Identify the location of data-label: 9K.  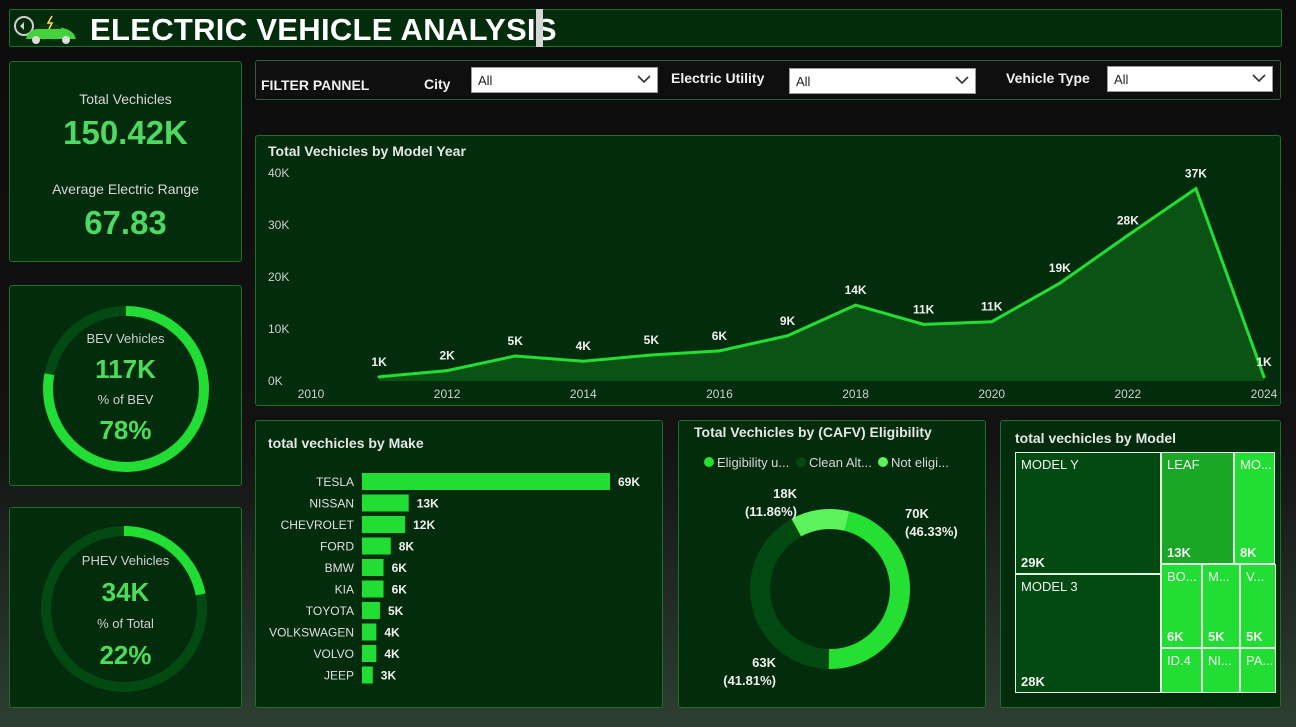
(788, 321).